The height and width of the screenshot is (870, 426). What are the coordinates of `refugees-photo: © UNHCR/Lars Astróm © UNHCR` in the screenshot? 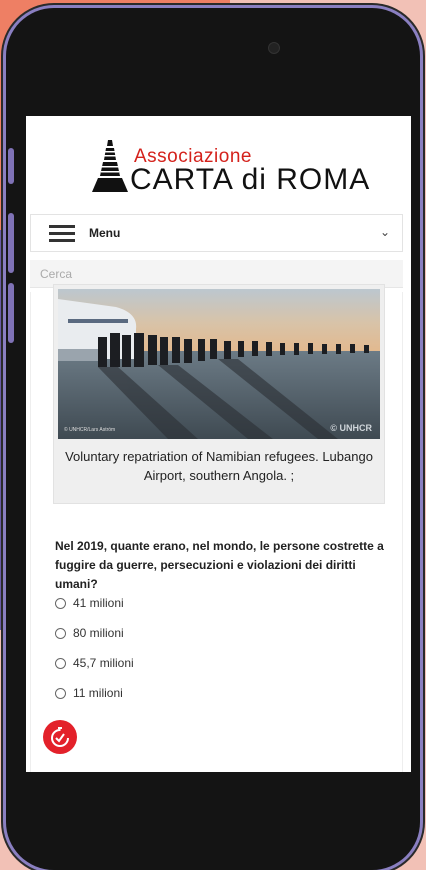 It's located at (219, 364).